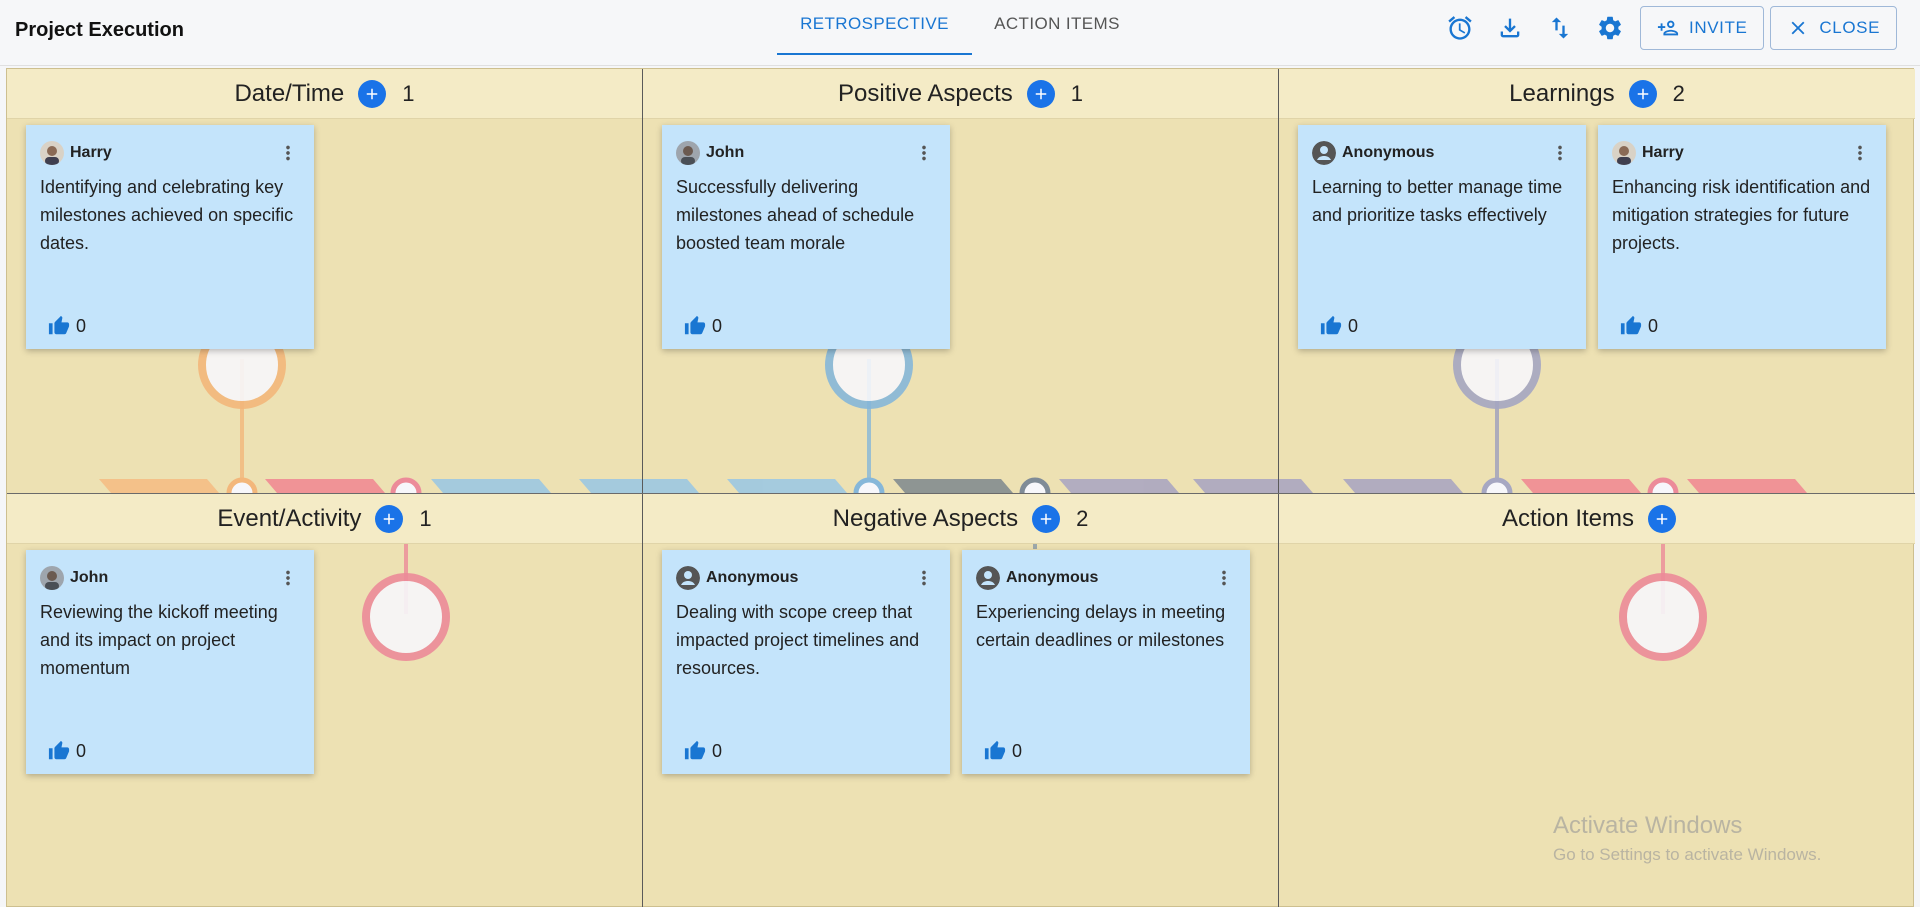 Image resolution: width=1920 pixels, height=907 pixels. What do you see at coordinates (1057, 28) in the screenshot?
I see `tab-action-items: ACTION ITEMS` at bounding box center [1057, 28].